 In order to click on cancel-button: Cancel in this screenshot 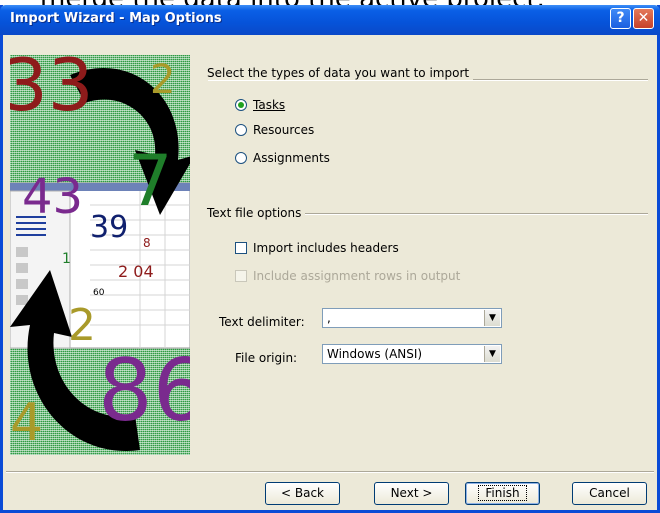, I will do `click(609, 493)`.